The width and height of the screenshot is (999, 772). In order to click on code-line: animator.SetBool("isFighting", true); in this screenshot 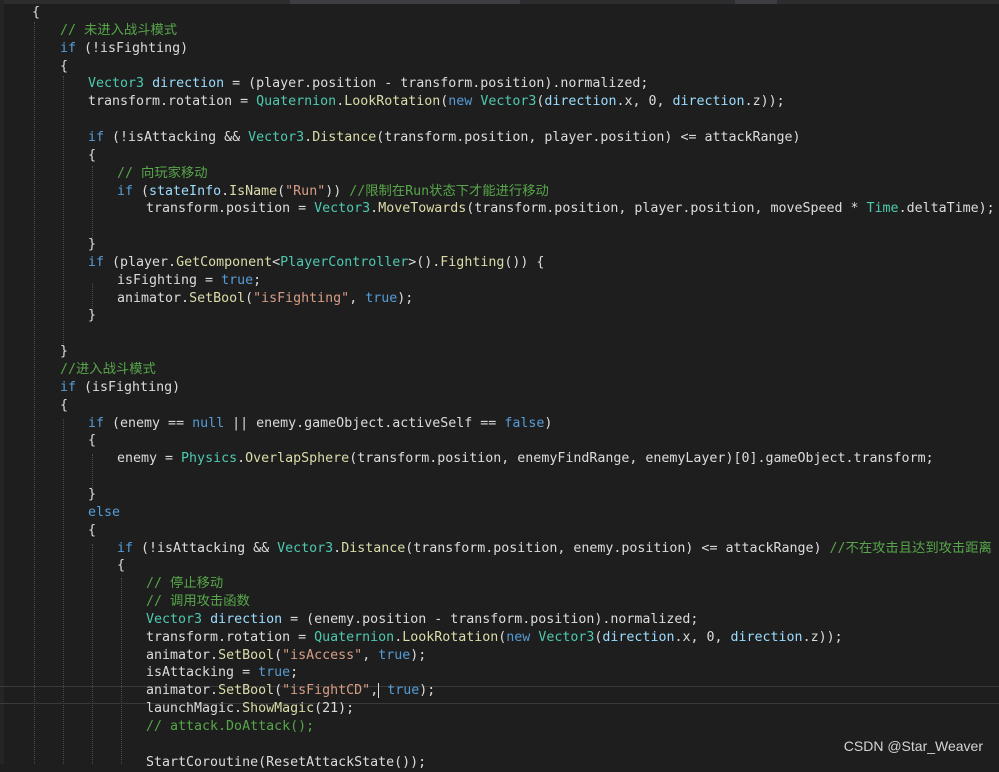, I will do `click(265, 299)`.